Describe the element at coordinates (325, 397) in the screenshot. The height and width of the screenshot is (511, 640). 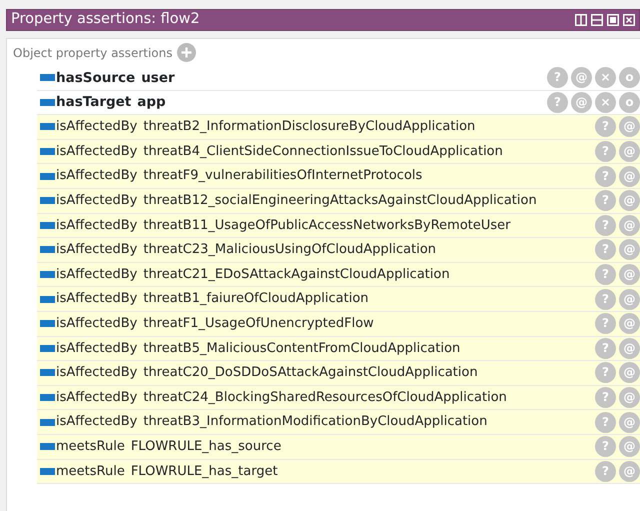
I see `property-value: threatC24_BlockingSharedResourcesOfCloudApplication` at that location.